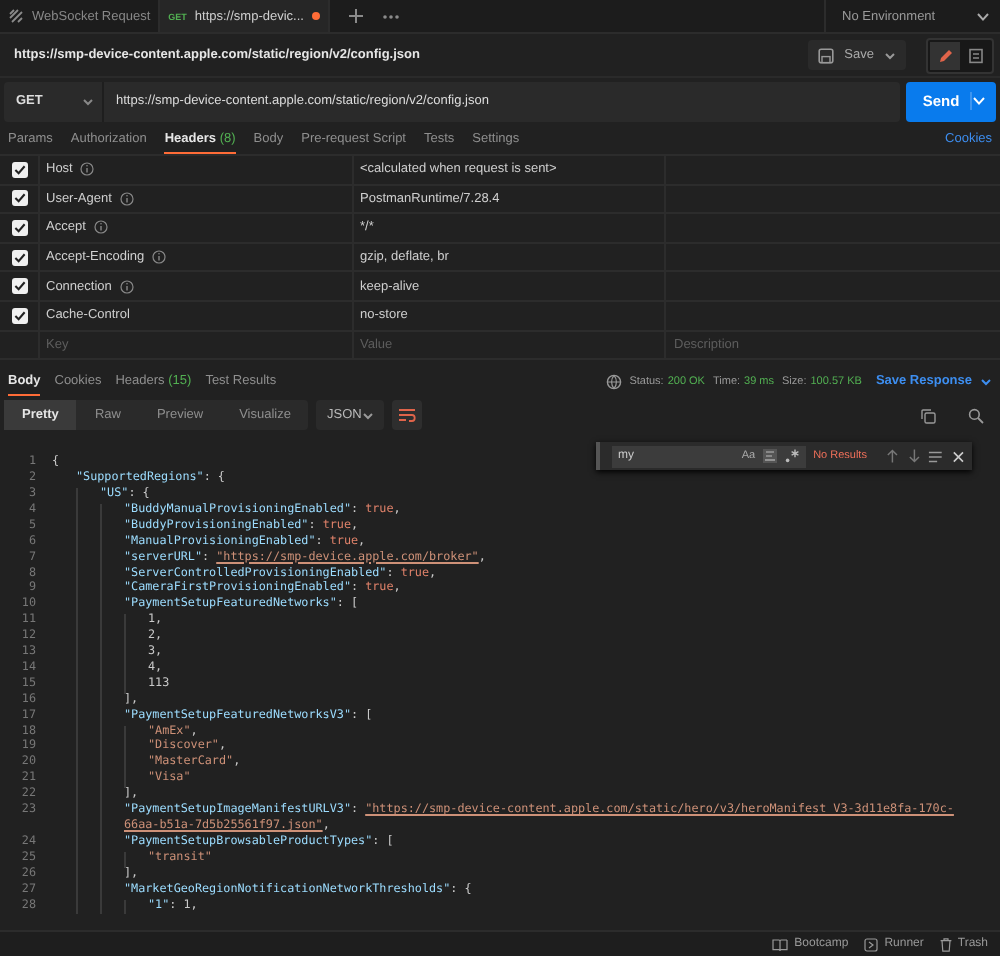 The height and width of the screenshot is (956, 1000). I want to click on document-icon, so click(975, 55).